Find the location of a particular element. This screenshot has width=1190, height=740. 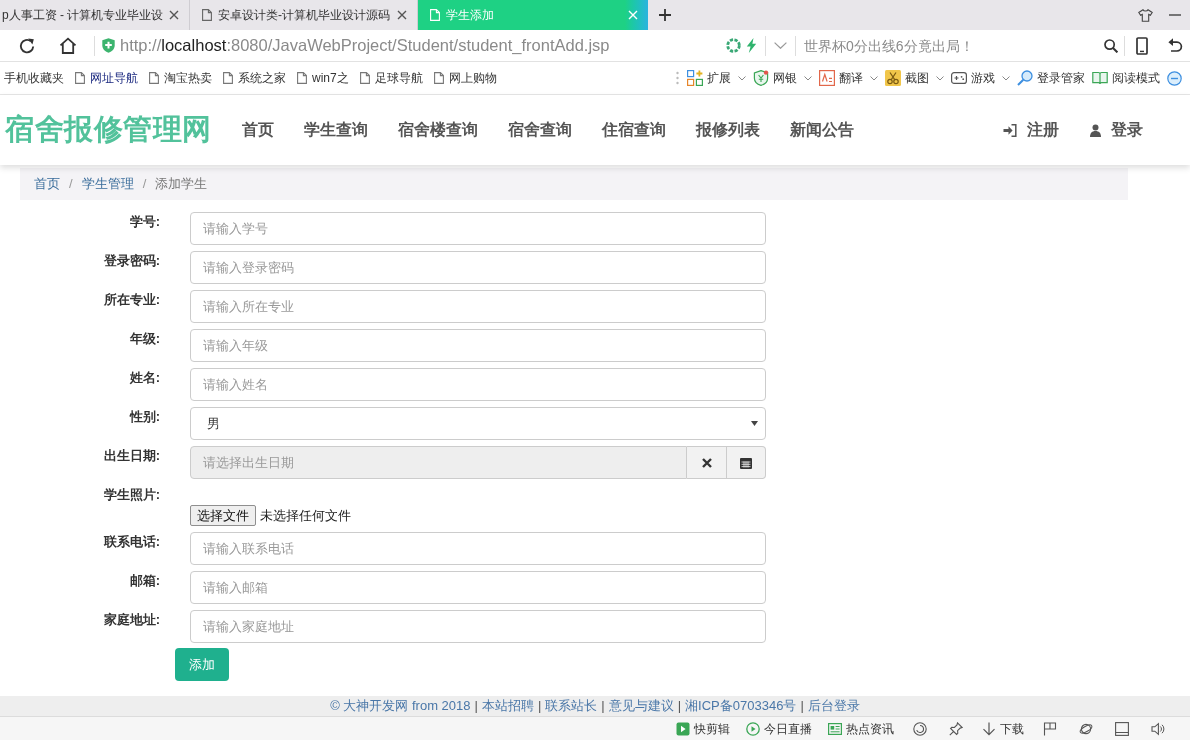

input-field: 请输入邮箱 is located at coordinates (478, 587).